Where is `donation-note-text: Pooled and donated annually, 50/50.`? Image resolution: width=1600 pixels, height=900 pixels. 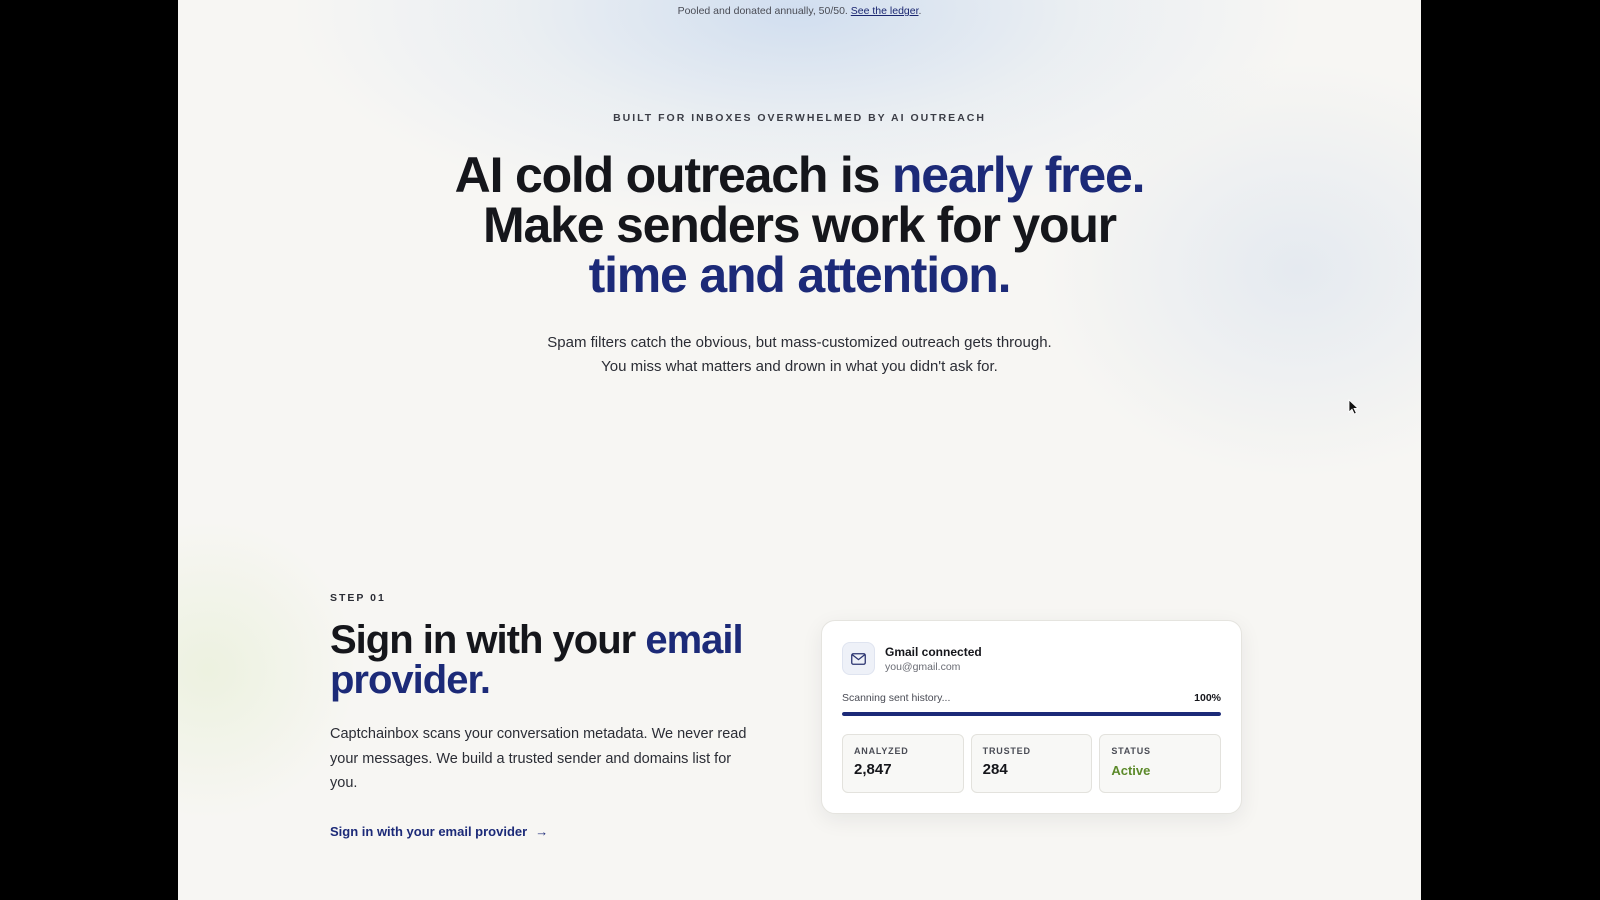
donation-note-text: Pooled and donated annually, 50/50. is located at coordinates (762, 11).